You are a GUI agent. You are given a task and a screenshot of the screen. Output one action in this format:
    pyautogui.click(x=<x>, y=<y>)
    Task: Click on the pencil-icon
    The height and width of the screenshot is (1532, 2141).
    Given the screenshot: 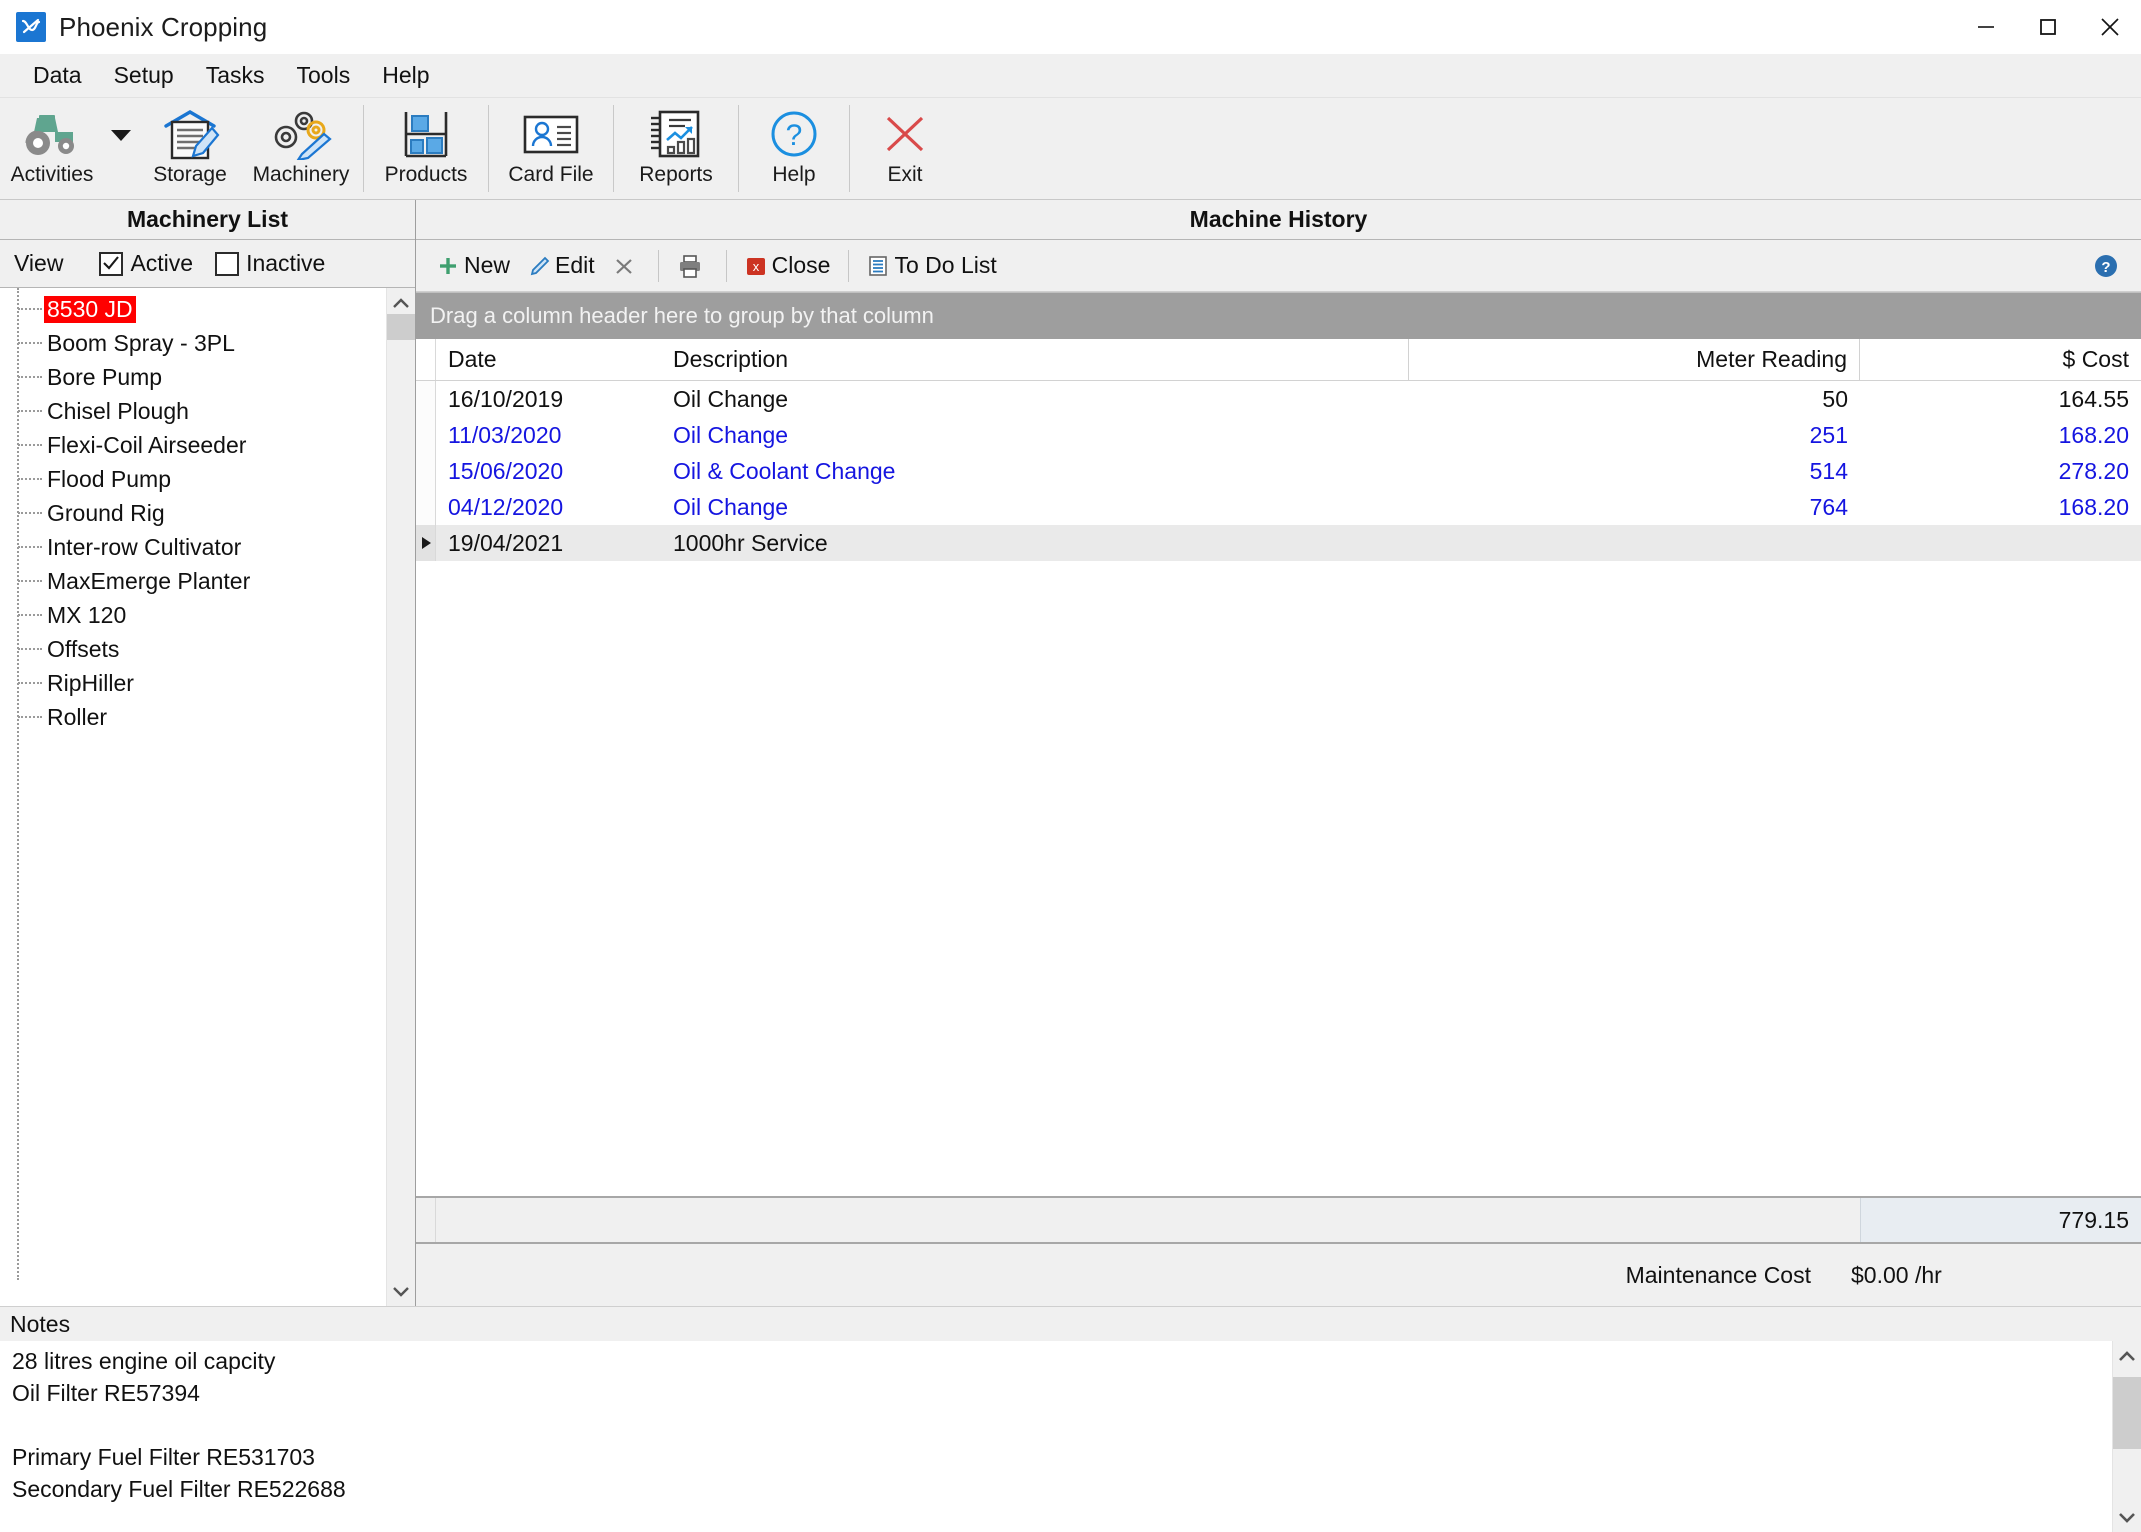 What is the action you would take?
    pyautogui.click(x=539, y=266)
    